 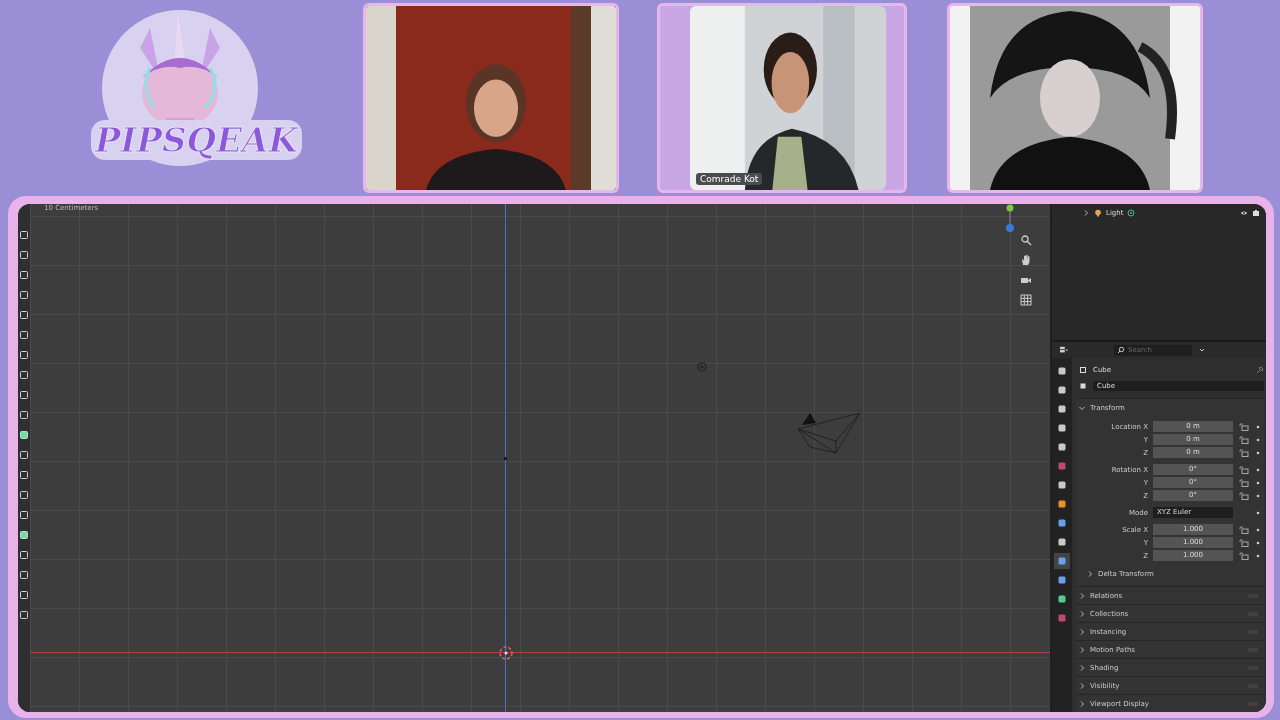 What do you see at coordinates (1260, 370) in the screenshot?
I see `pin-icon` at bounding box center [1260, 370].